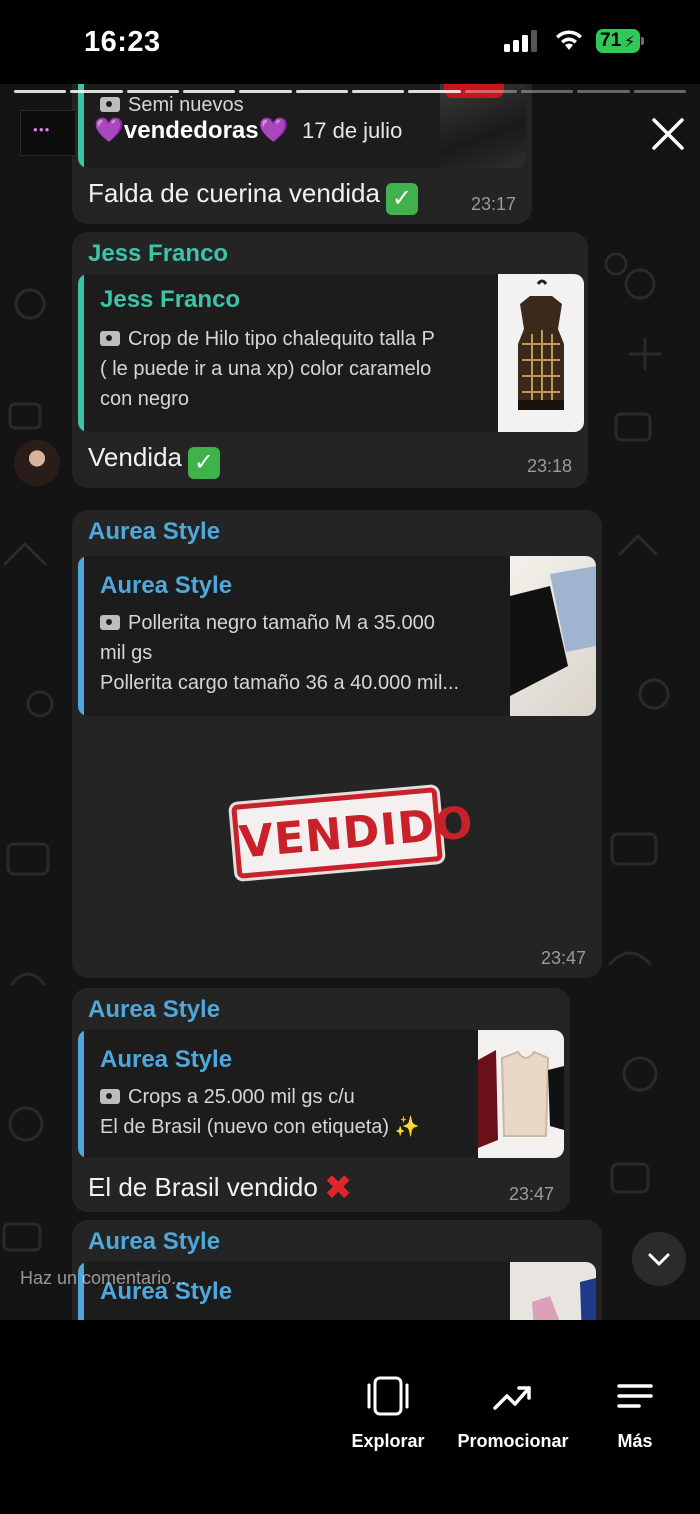  I want to click on quote-text-line-1: Crops a 25.000 mil gs c/u, so click(241, 1097).